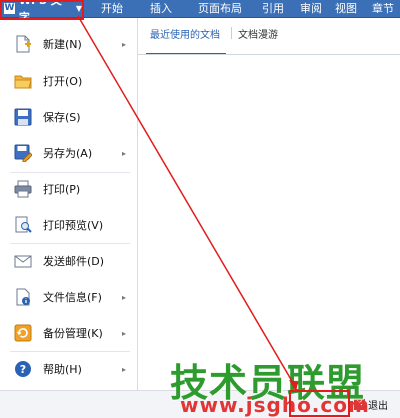  I want to click on menu-item-print: 打印(P), so click(68, 189).